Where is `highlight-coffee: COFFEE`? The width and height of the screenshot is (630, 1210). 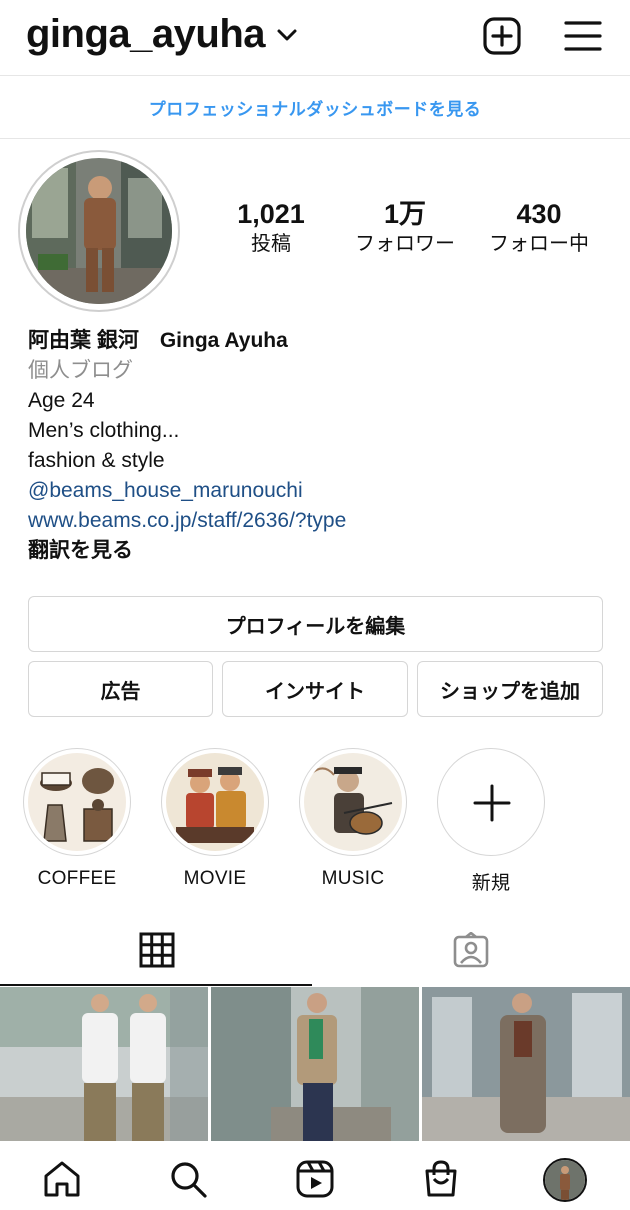 highlight-coffee: COFFEE is located at coordinates (77, 819).